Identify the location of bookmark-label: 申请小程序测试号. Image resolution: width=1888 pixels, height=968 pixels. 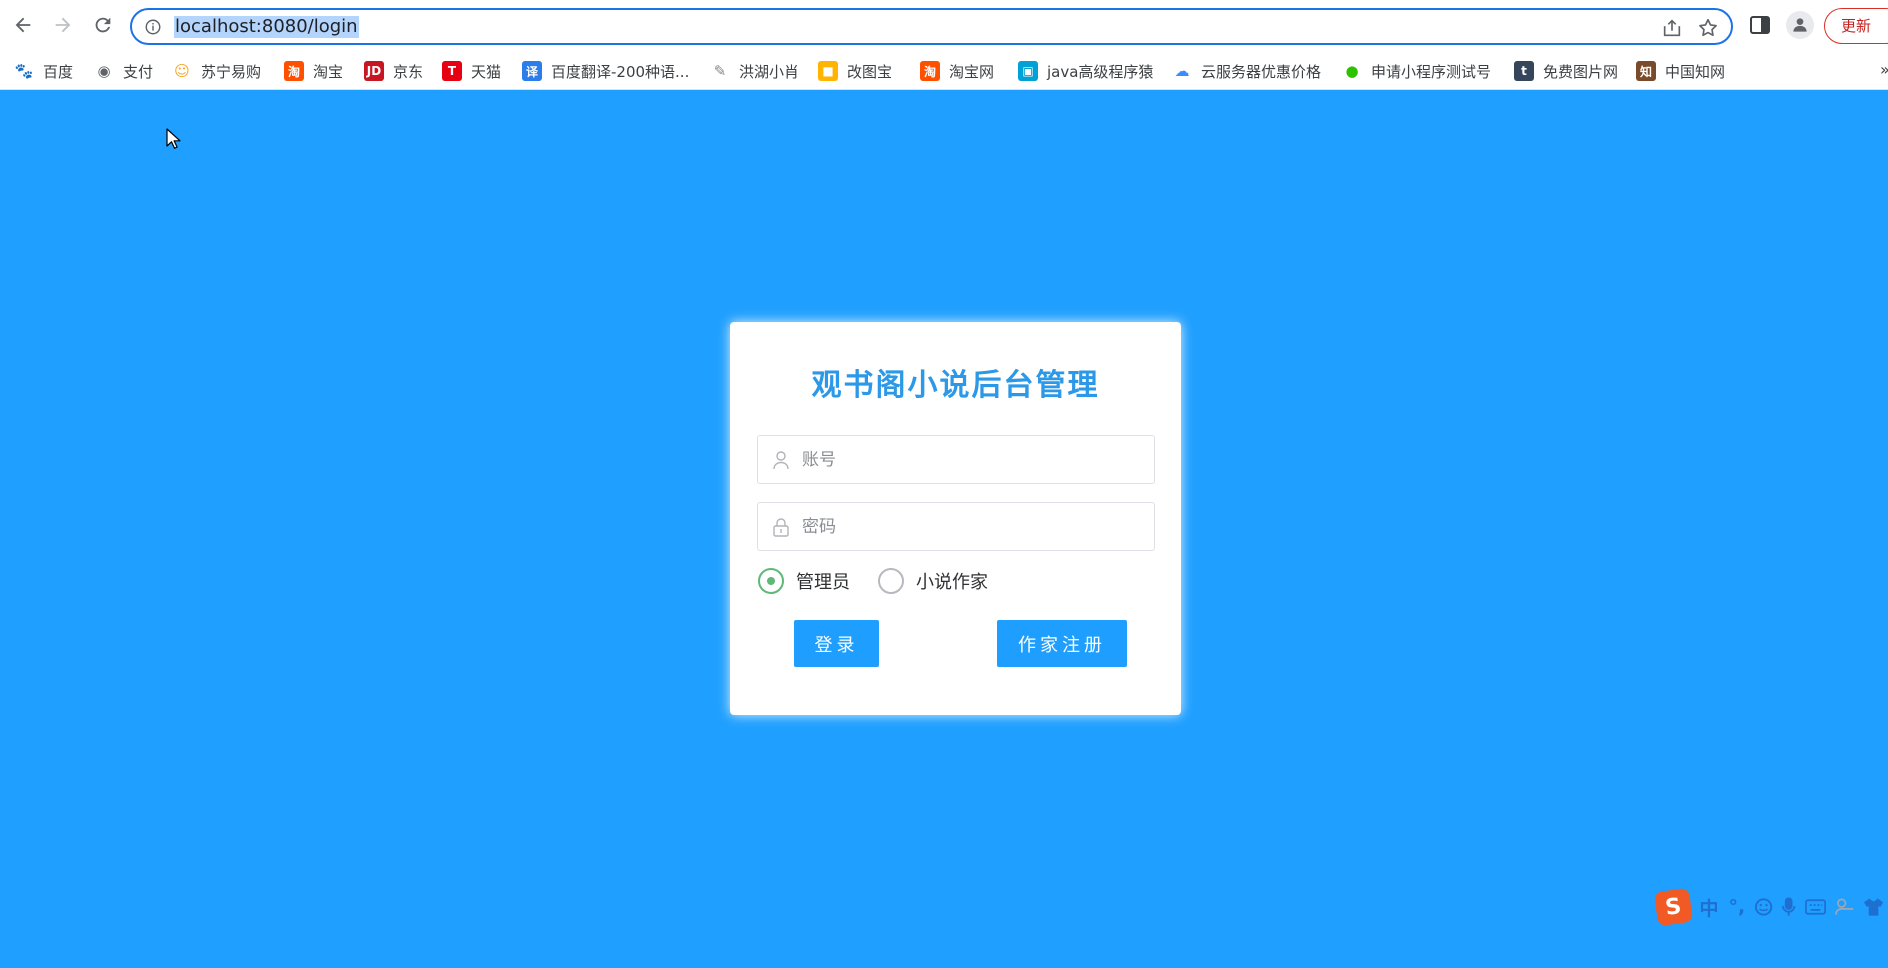
(1431, 71).